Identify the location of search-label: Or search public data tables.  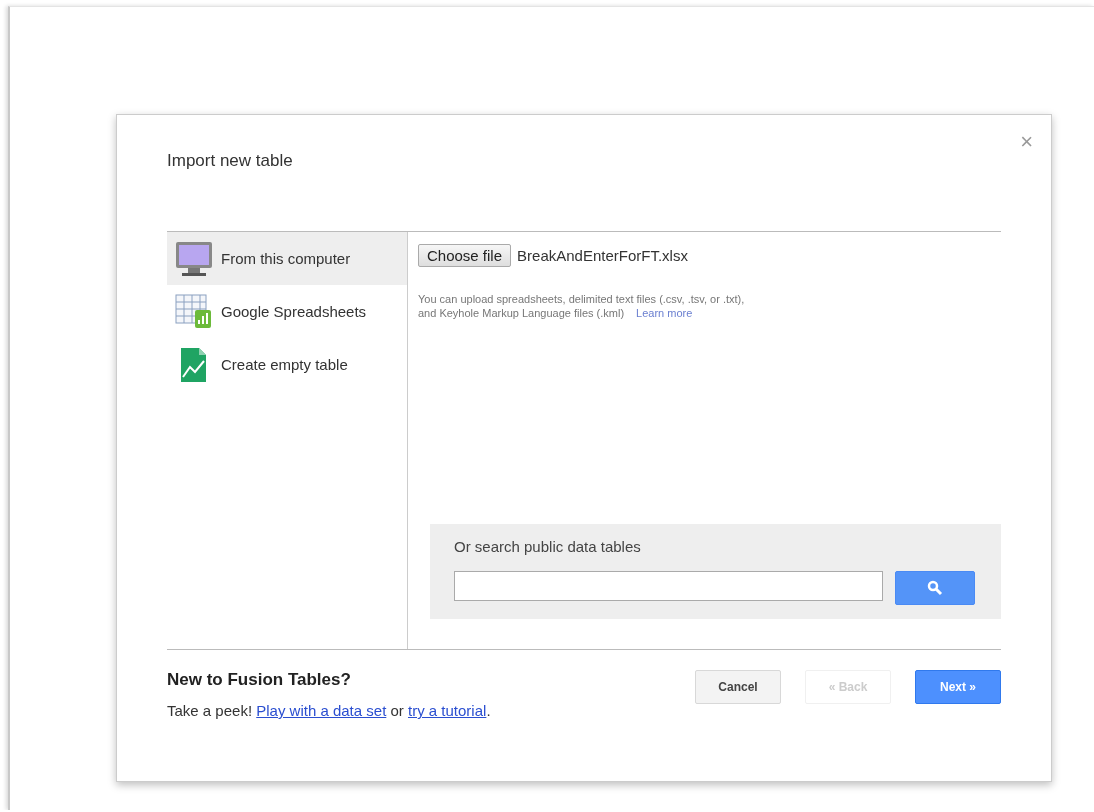
(548, 546).